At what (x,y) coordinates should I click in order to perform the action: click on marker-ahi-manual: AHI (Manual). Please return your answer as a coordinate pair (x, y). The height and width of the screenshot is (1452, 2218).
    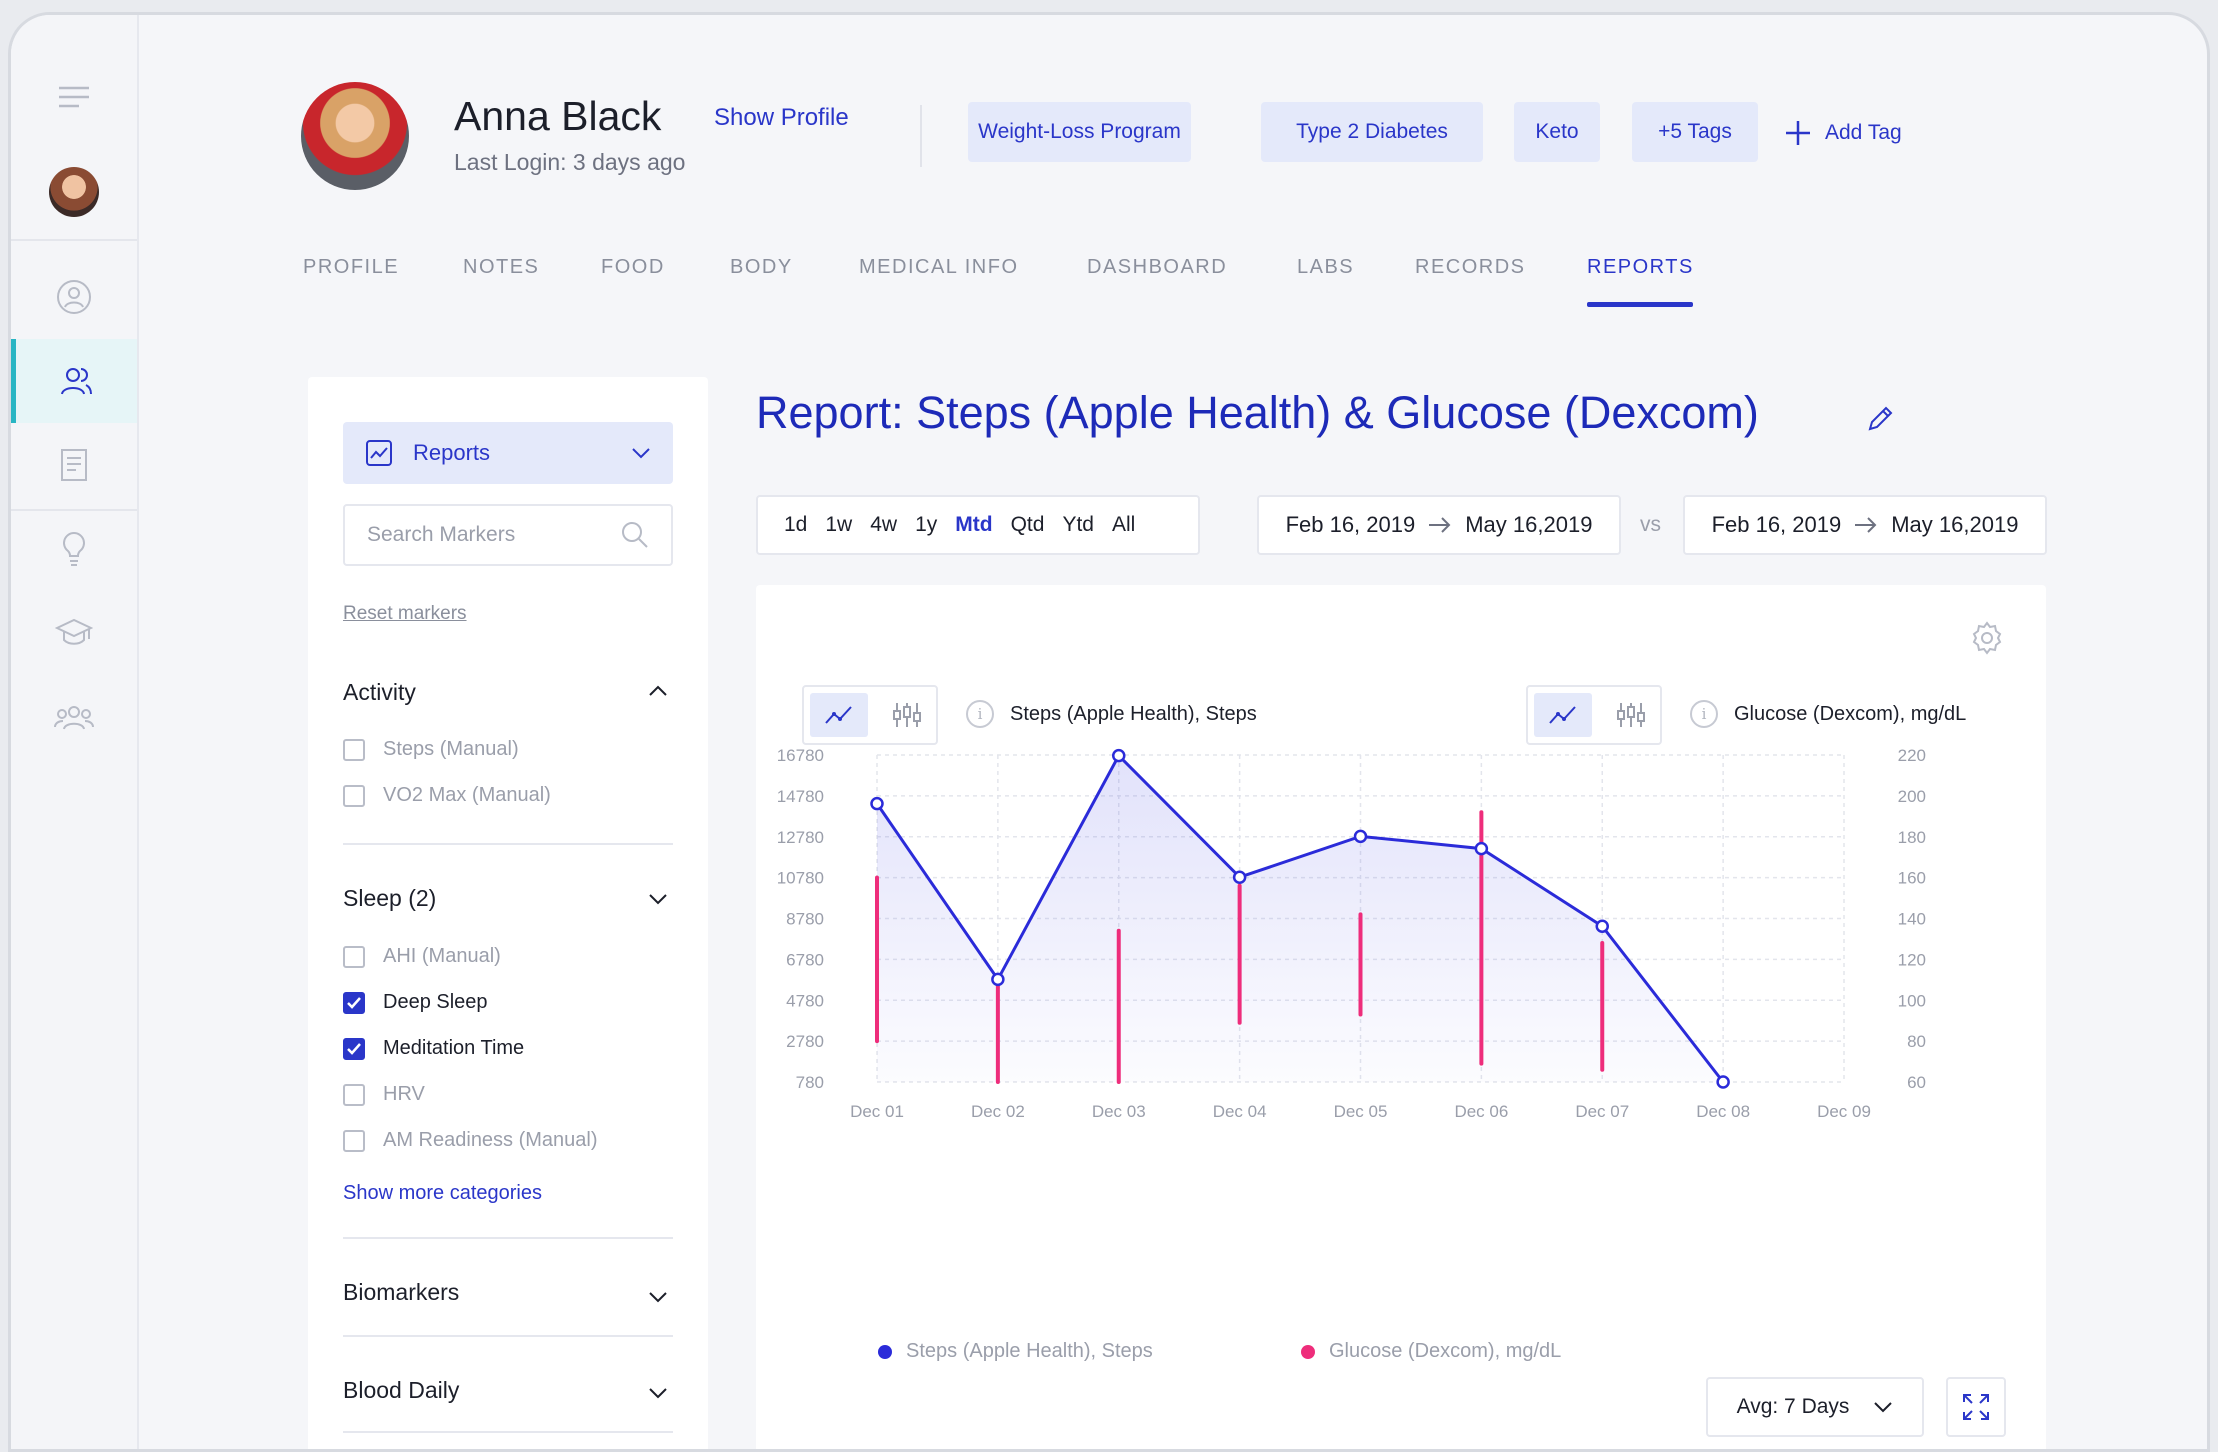
    Looking at the image, I should click on (422, 956).